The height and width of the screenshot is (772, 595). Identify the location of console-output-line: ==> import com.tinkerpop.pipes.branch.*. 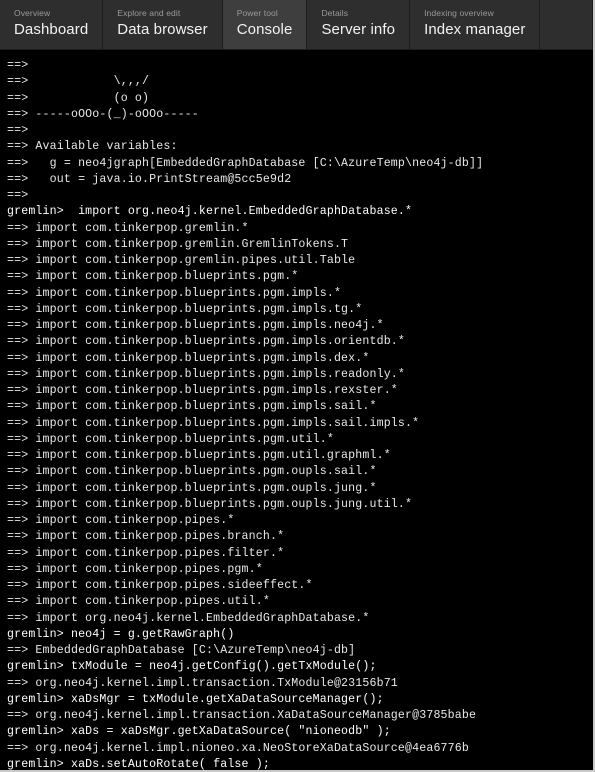
(146, 537).